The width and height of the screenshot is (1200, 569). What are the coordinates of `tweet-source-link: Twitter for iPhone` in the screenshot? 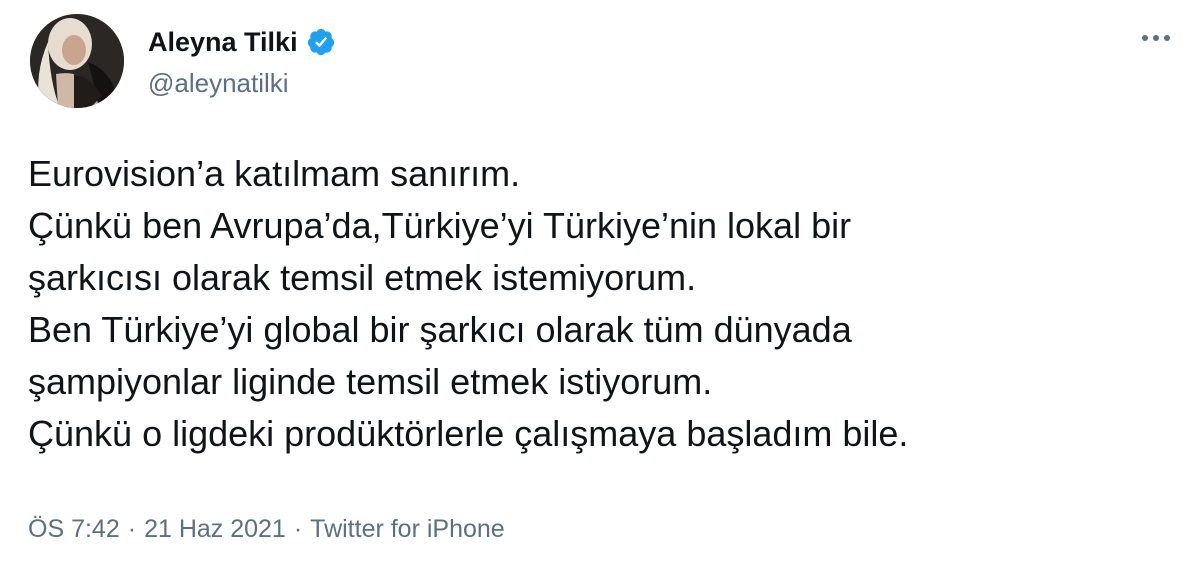 It's located at (407, 529).